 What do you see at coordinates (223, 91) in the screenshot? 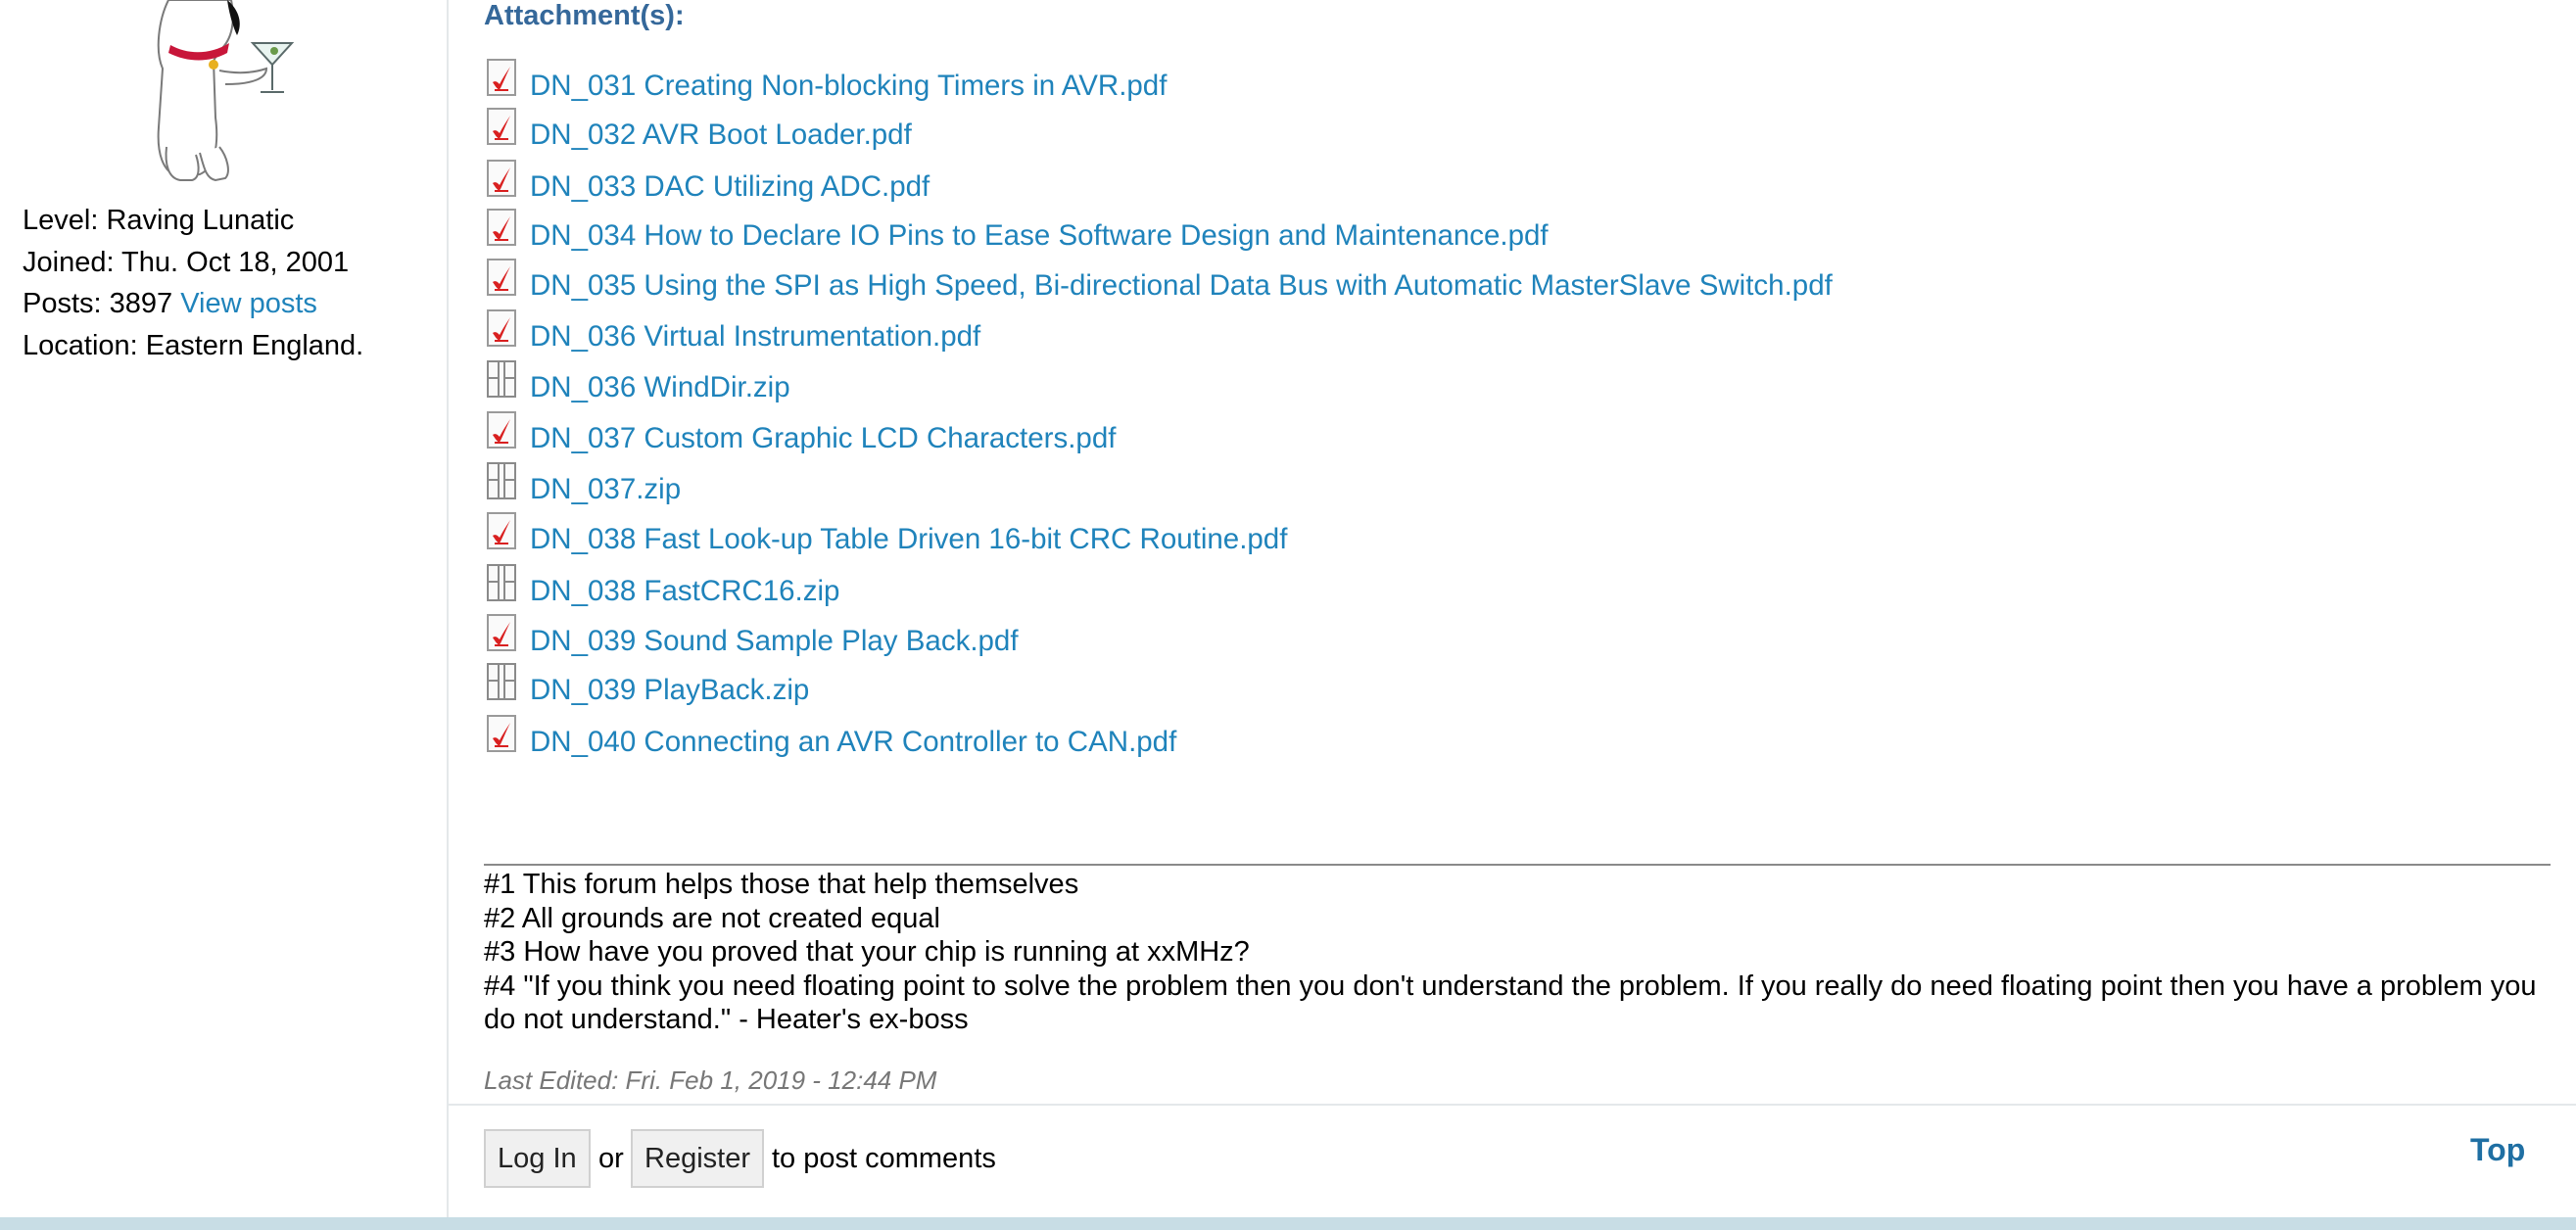
I see `avatar` at bounding box center [223, 91].